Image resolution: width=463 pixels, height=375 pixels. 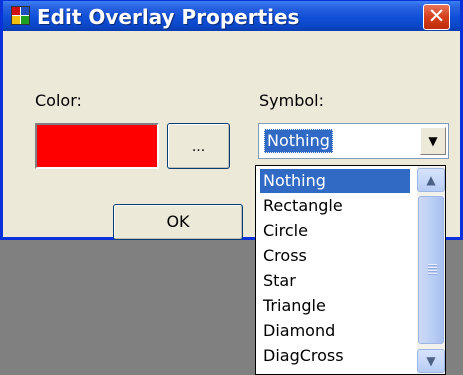 What do you see at coordinates (20, 15) in the screenshot?
I see `app-grid-icon` at bounding box center [20, 15].